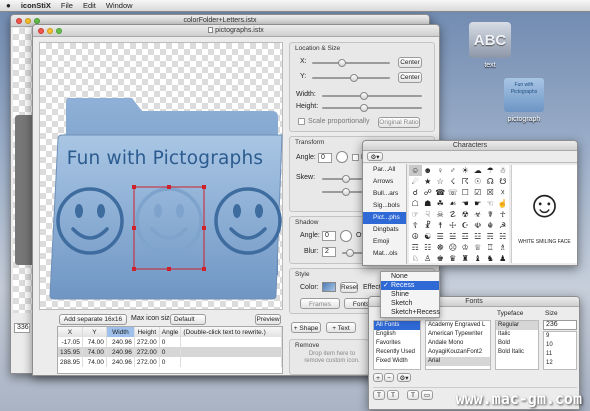  What do you see at coordinates (410, 285) in the screenshot?
I see `effect-recess: ✓ Recess` at bounding box center [410, 285].